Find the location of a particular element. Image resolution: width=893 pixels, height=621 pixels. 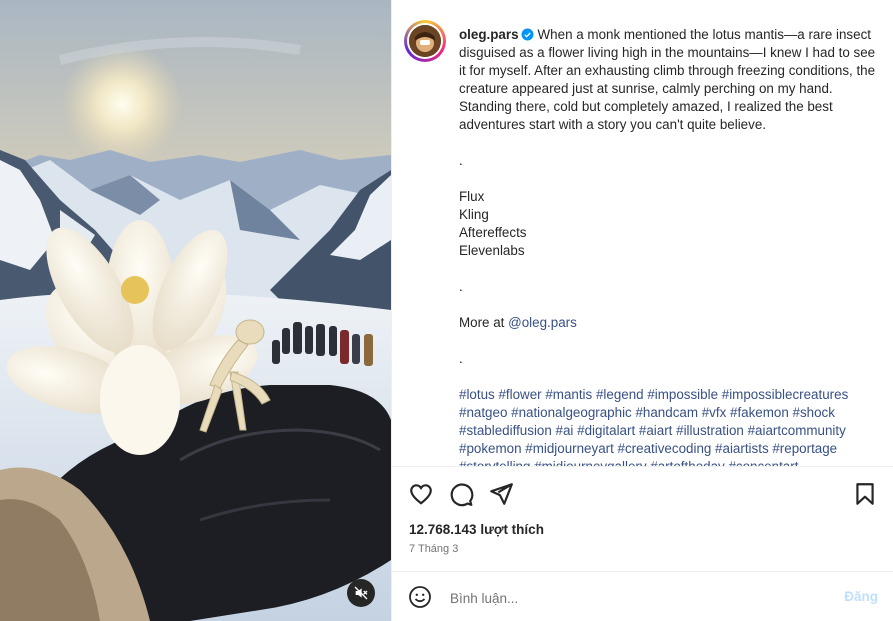

comment-form: Đăng is located at coordinates (642, 596).